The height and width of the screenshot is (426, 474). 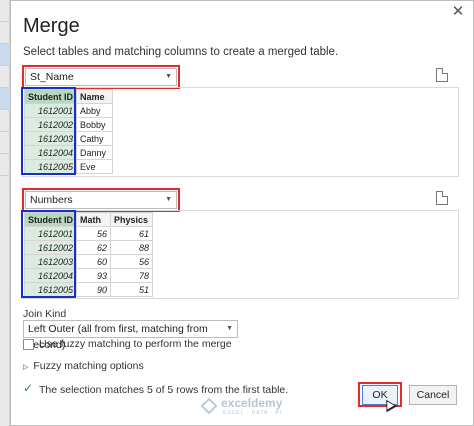 What do you see at coordinates (131, 219) in the screenshot?
I see `column-header-physics: Physics` at bounding box center [131, 219].